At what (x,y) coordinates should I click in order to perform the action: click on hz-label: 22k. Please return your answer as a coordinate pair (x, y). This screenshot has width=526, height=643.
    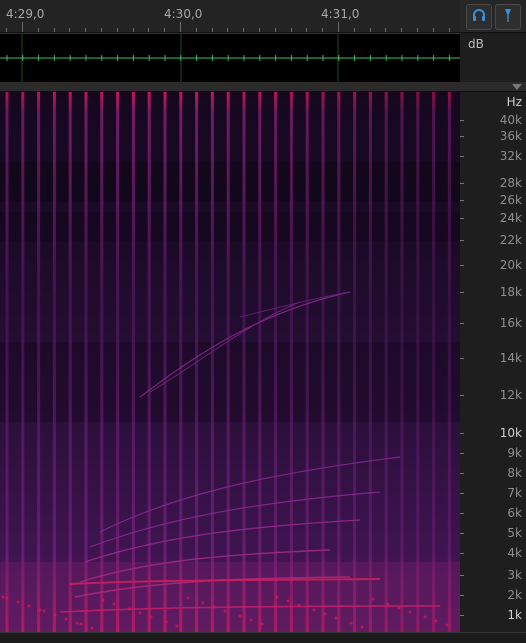
    Looking at the image, I should click on (510, 240).